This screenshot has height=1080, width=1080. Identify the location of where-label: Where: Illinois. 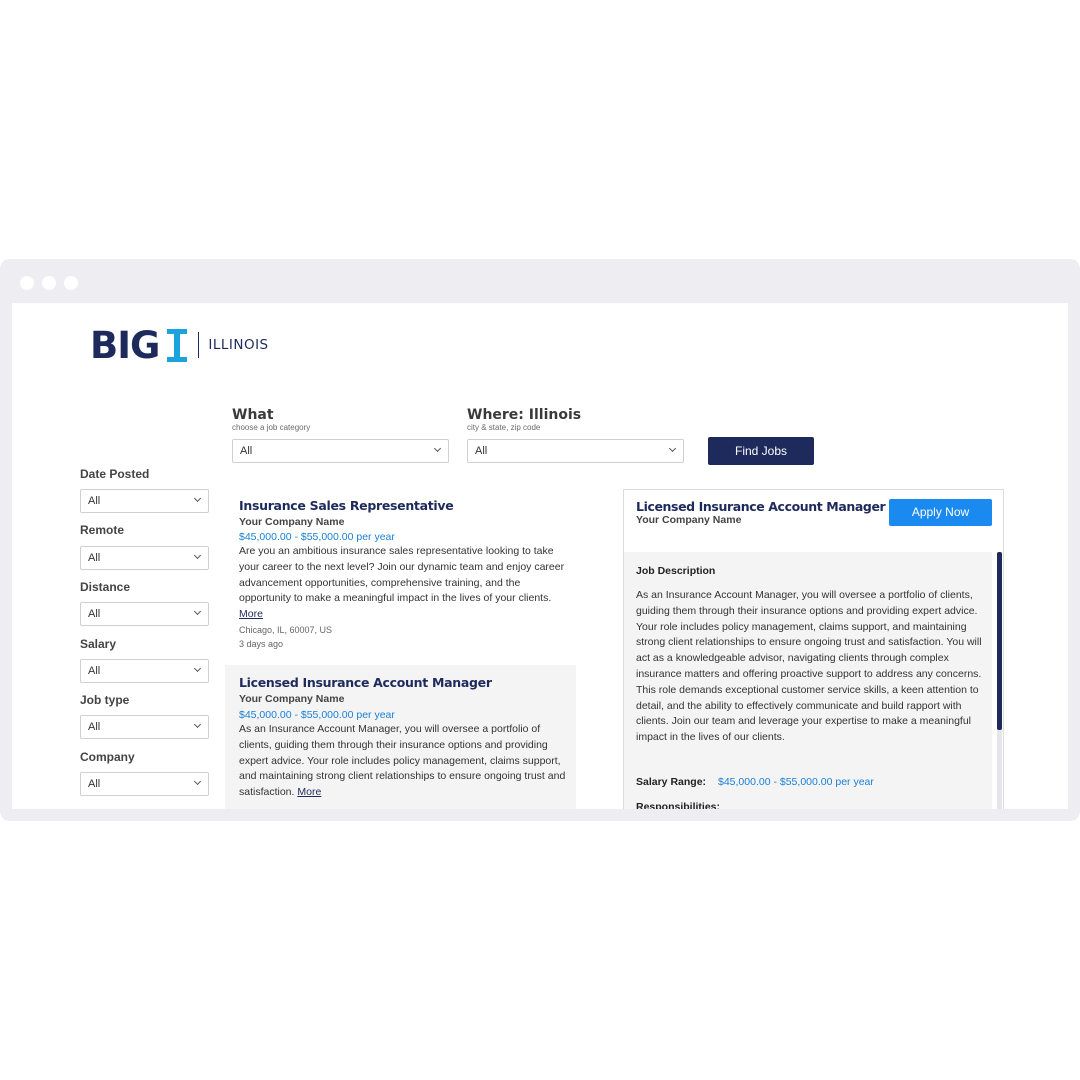
(524, 415).